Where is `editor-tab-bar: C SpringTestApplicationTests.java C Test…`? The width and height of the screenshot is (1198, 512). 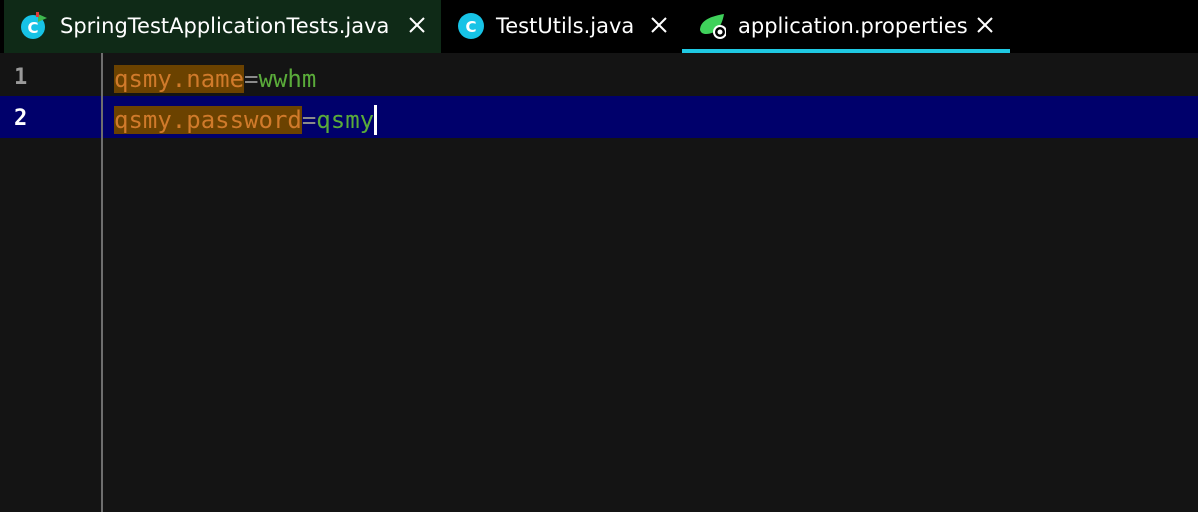
editor-tab-bar: C SpringTestApplicationTests.java C Test… is located at coordinates (599, 26).